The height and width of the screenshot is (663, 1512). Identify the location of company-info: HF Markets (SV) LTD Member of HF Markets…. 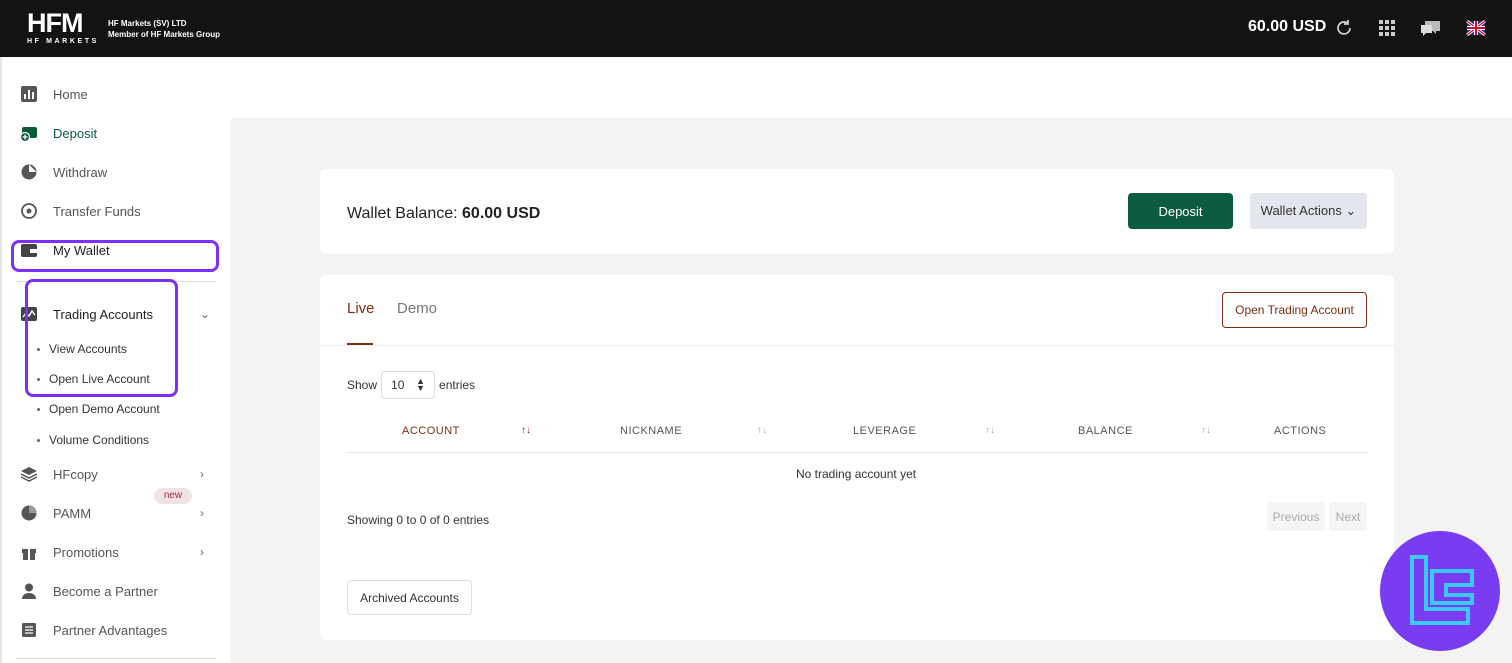
(164, 29).